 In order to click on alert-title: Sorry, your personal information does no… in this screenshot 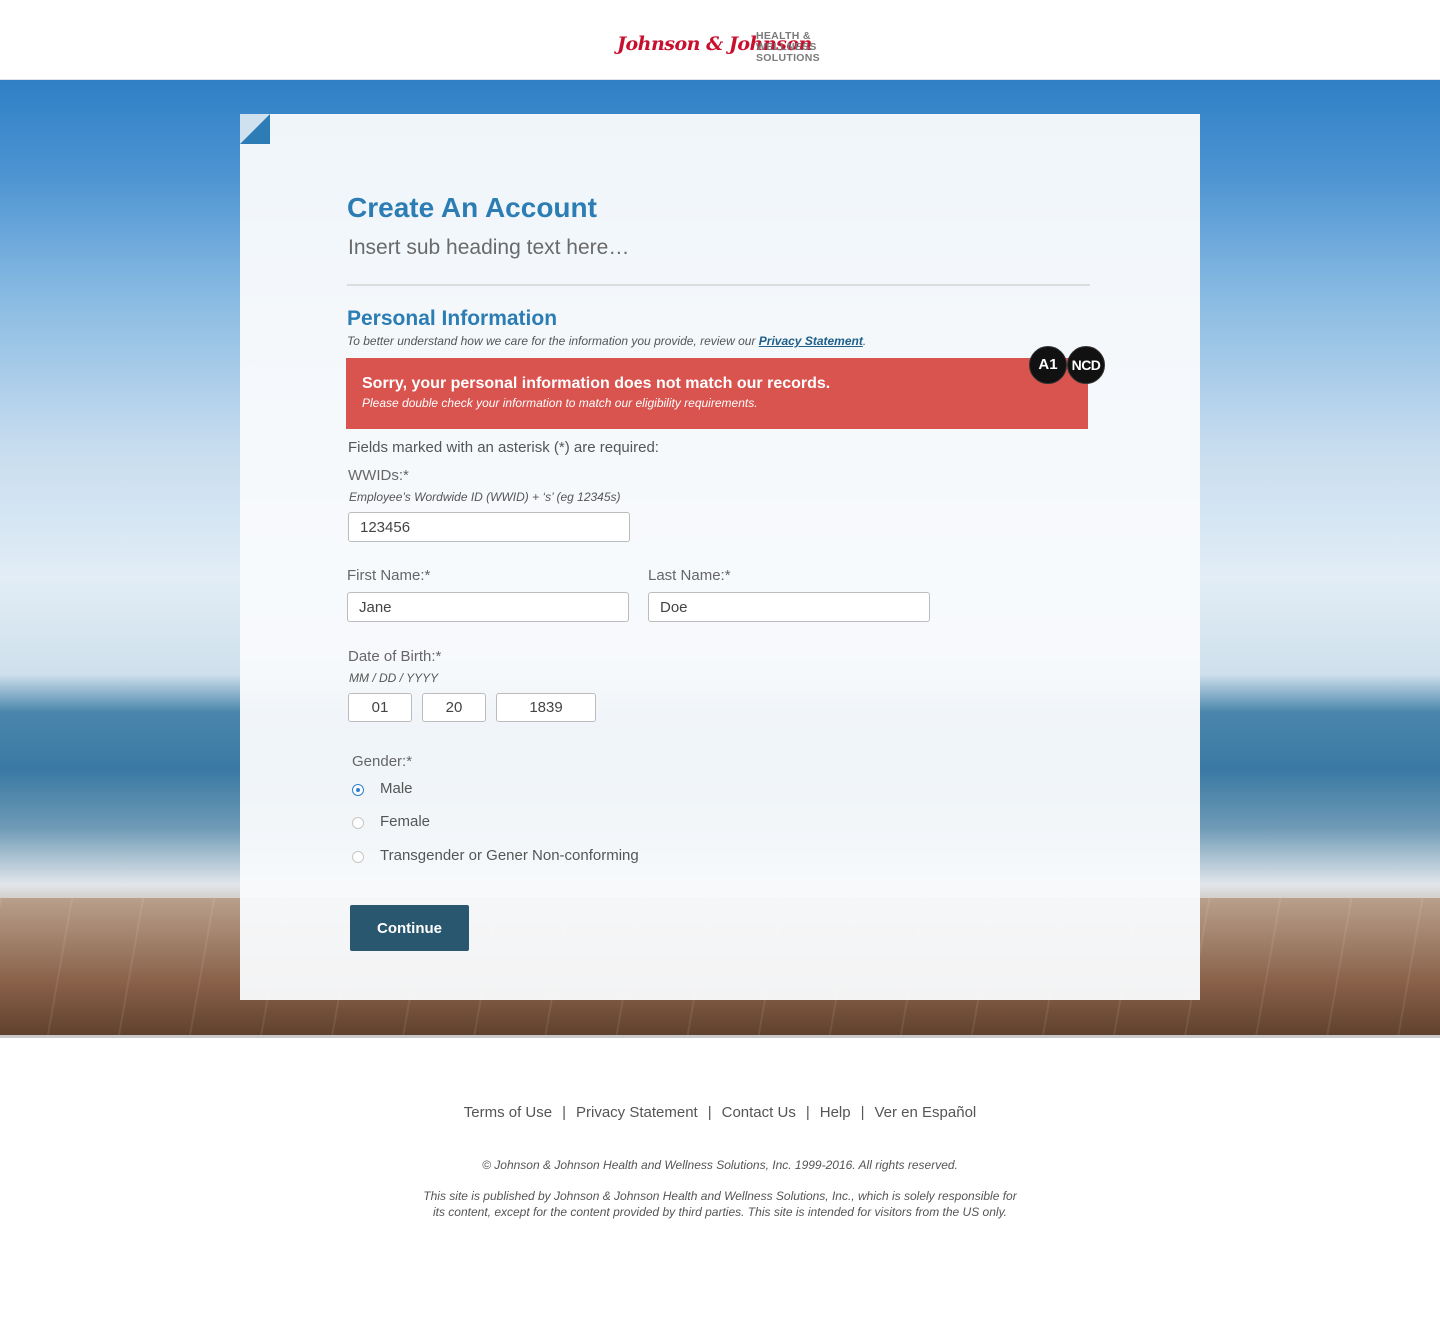, I will do `click(596, 383)`.